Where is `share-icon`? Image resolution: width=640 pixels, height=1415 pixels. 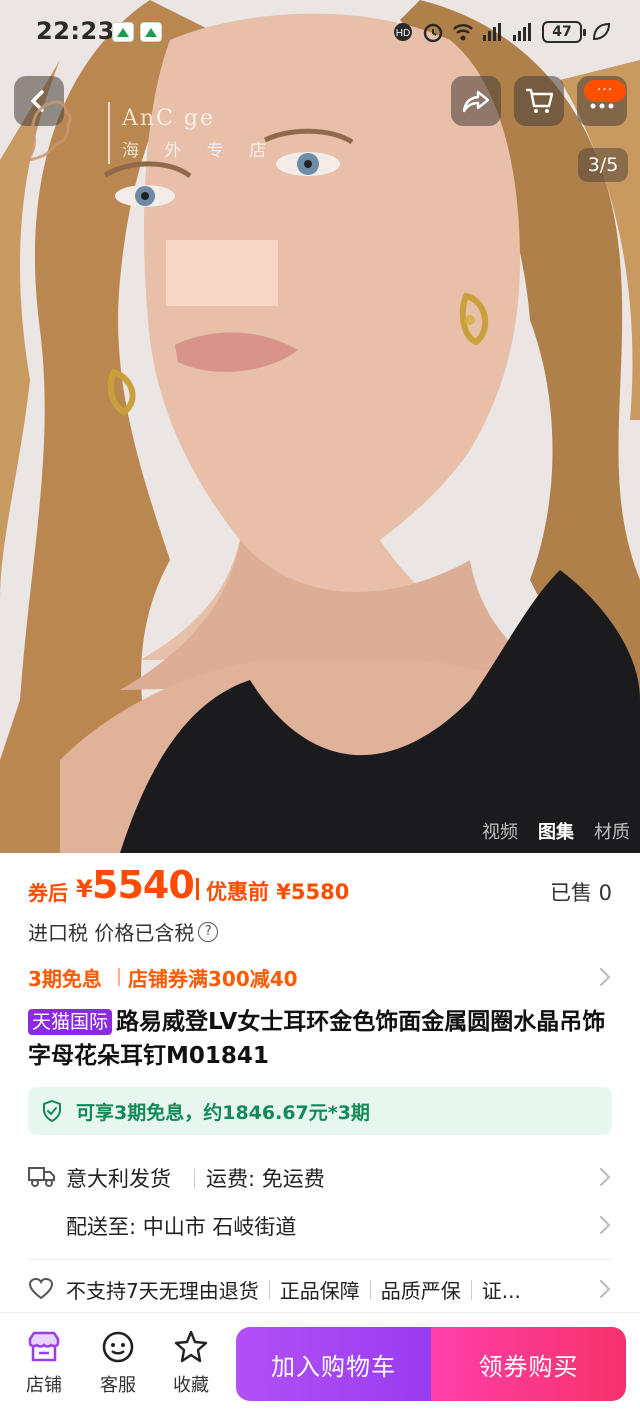
share-icon is located at coordinates (476, 101).